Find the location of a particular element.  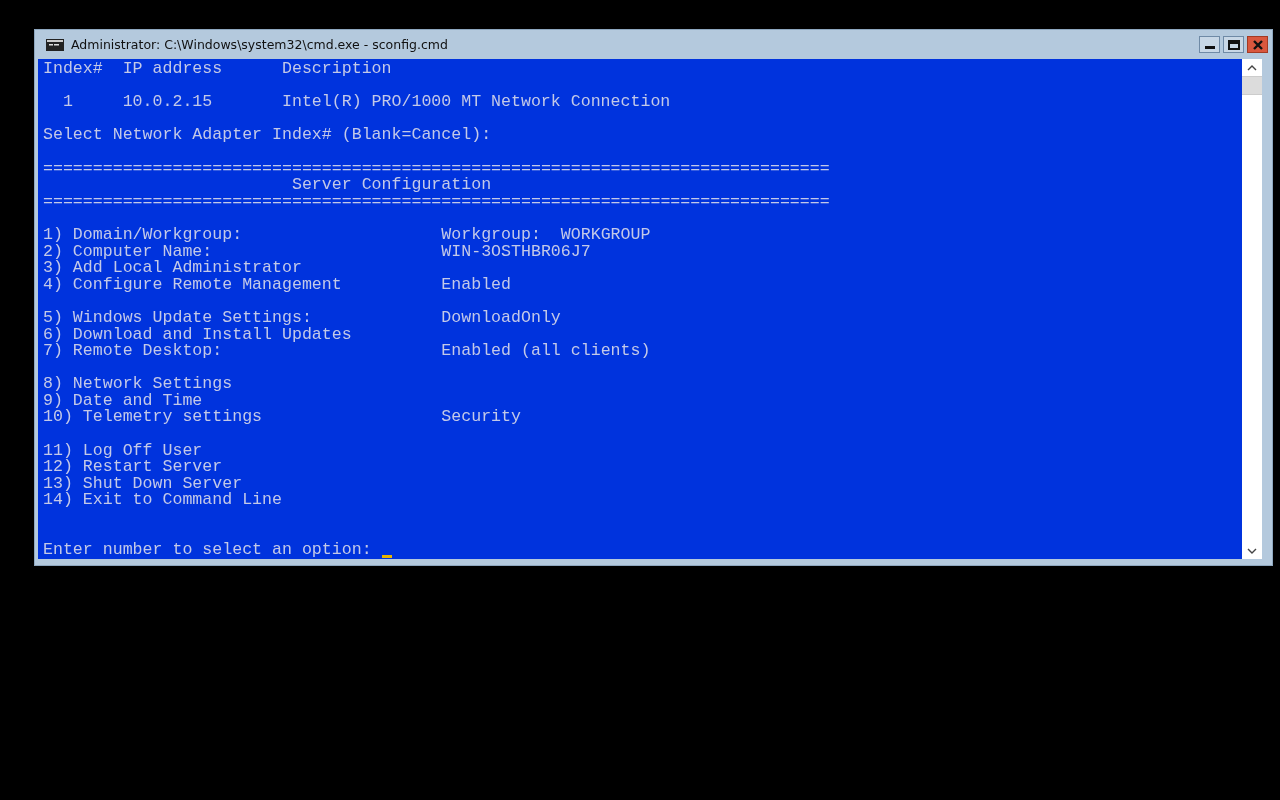

option-value: Enabled is located at coordinates (476, 284).